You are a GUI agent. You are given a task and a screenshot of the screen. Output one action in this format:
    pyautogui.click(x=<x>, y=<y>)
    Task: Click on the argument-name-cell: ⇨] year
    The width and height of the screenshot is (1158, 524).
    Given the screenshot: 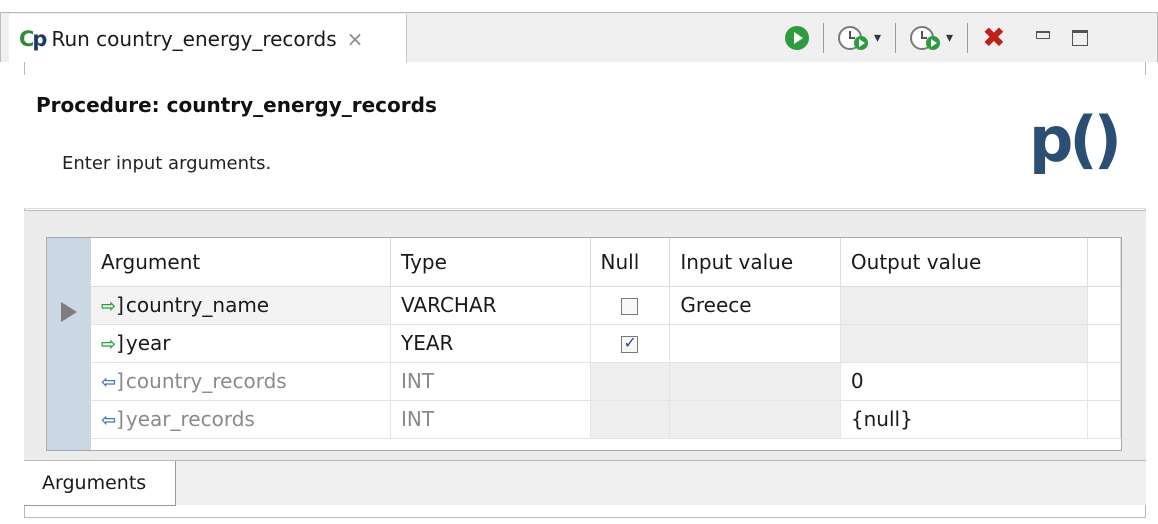 What is the action you would take?
    pyautogui.click(x=241, y=343)
    